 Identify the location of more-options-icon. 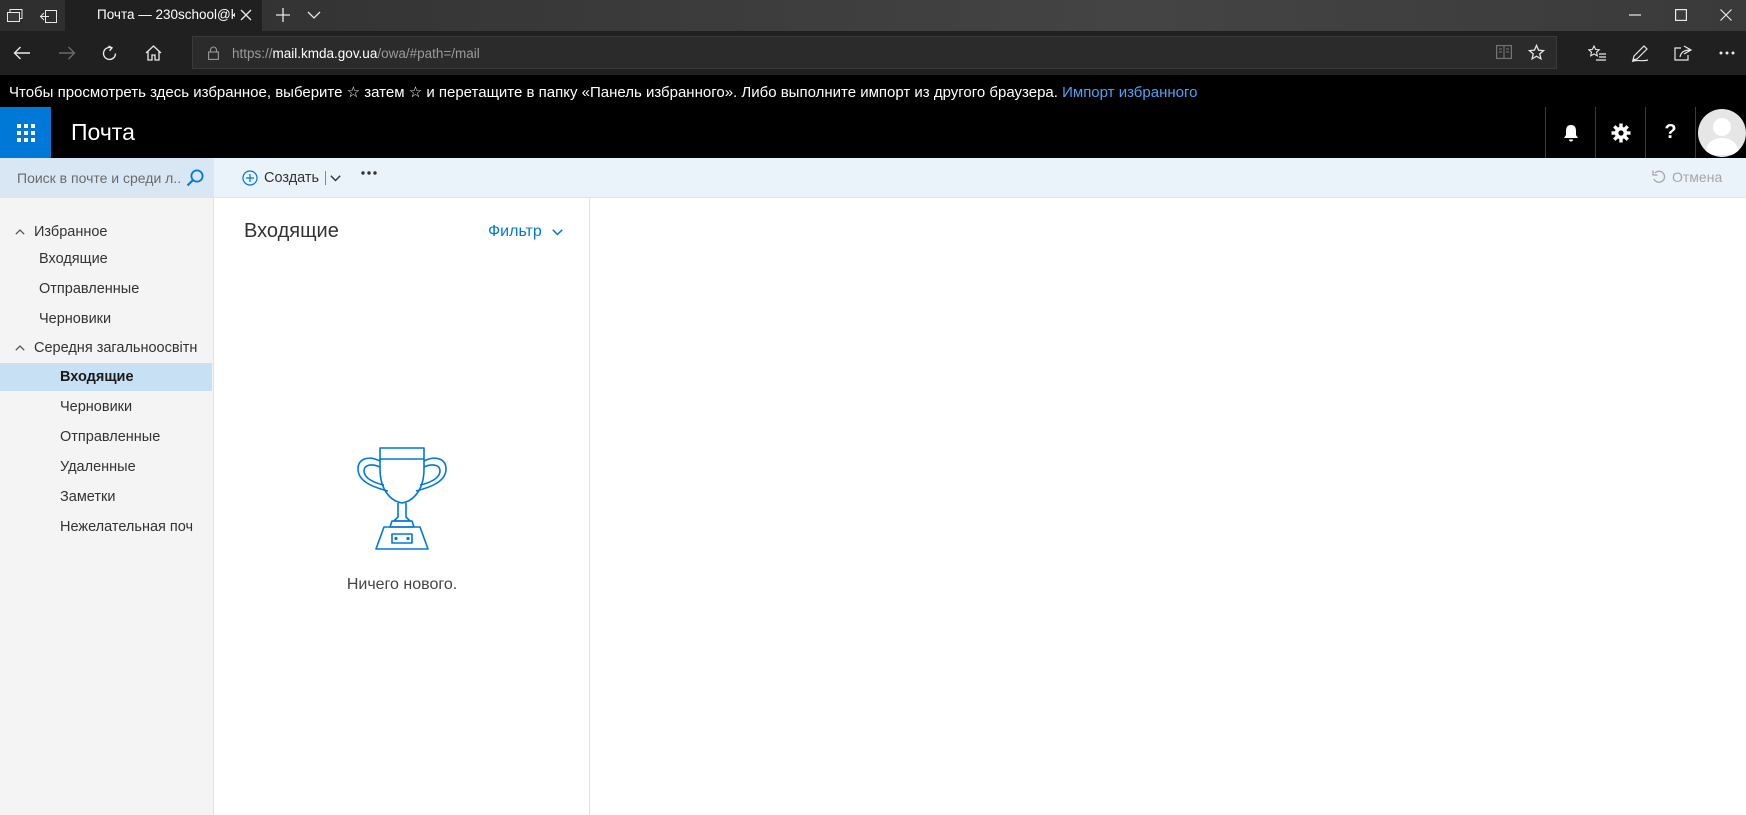
(370, 178).